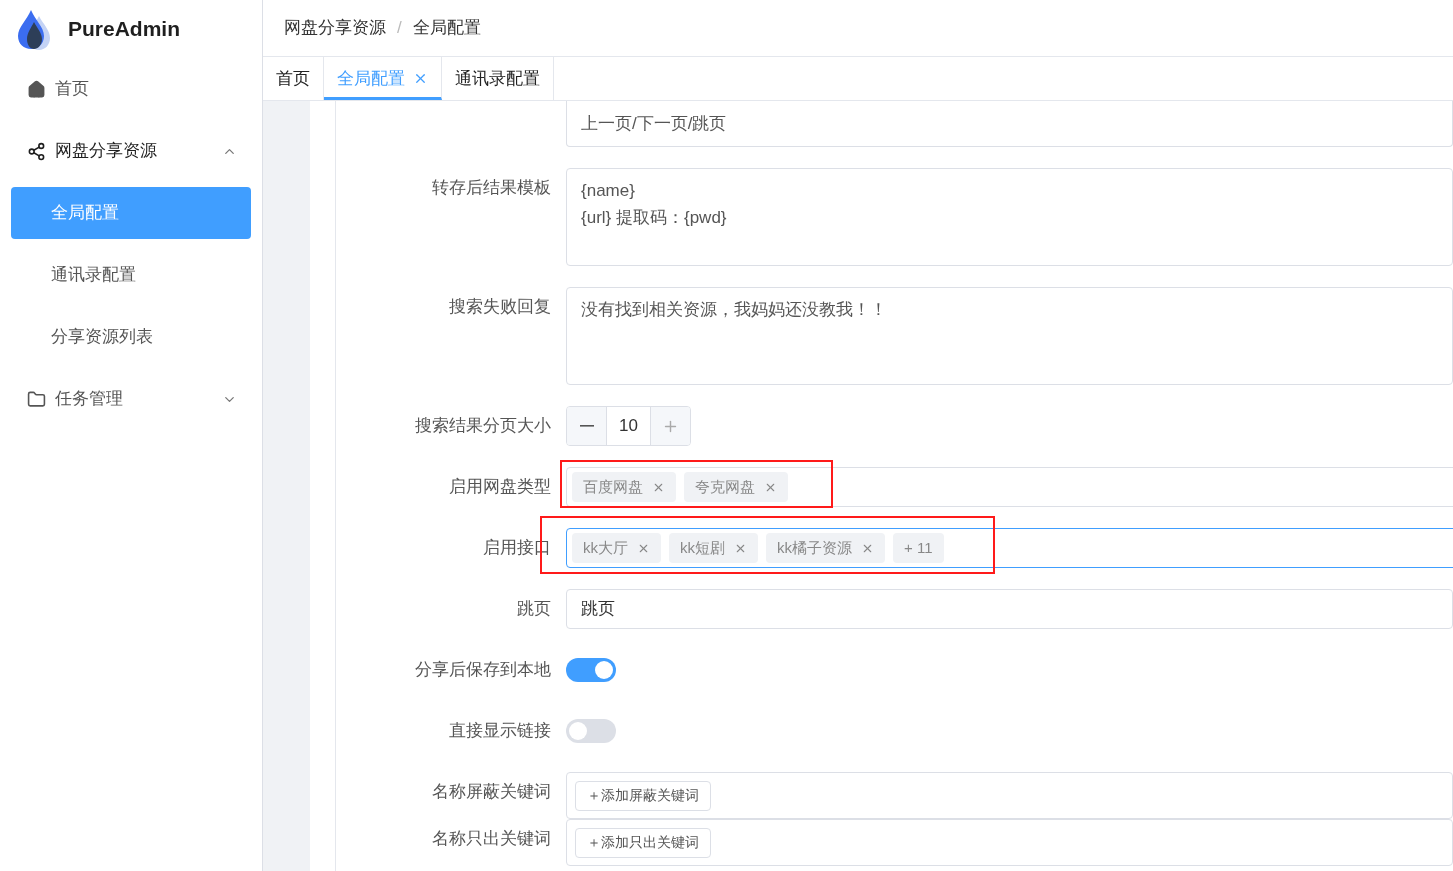  Describe the element at coordinates (124, 29) in the screenshot. I see `brand-name: PureAdmin` at that location.